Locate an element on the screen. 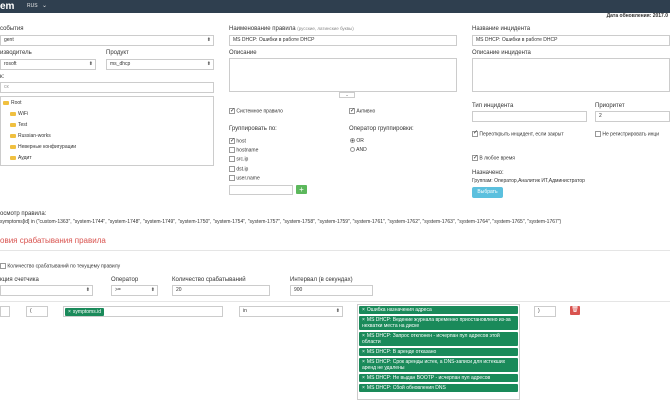 The height and width of the screenshot is (400, 670). condition-operator-select: in ⬍ is located at coordinates (291, 311).